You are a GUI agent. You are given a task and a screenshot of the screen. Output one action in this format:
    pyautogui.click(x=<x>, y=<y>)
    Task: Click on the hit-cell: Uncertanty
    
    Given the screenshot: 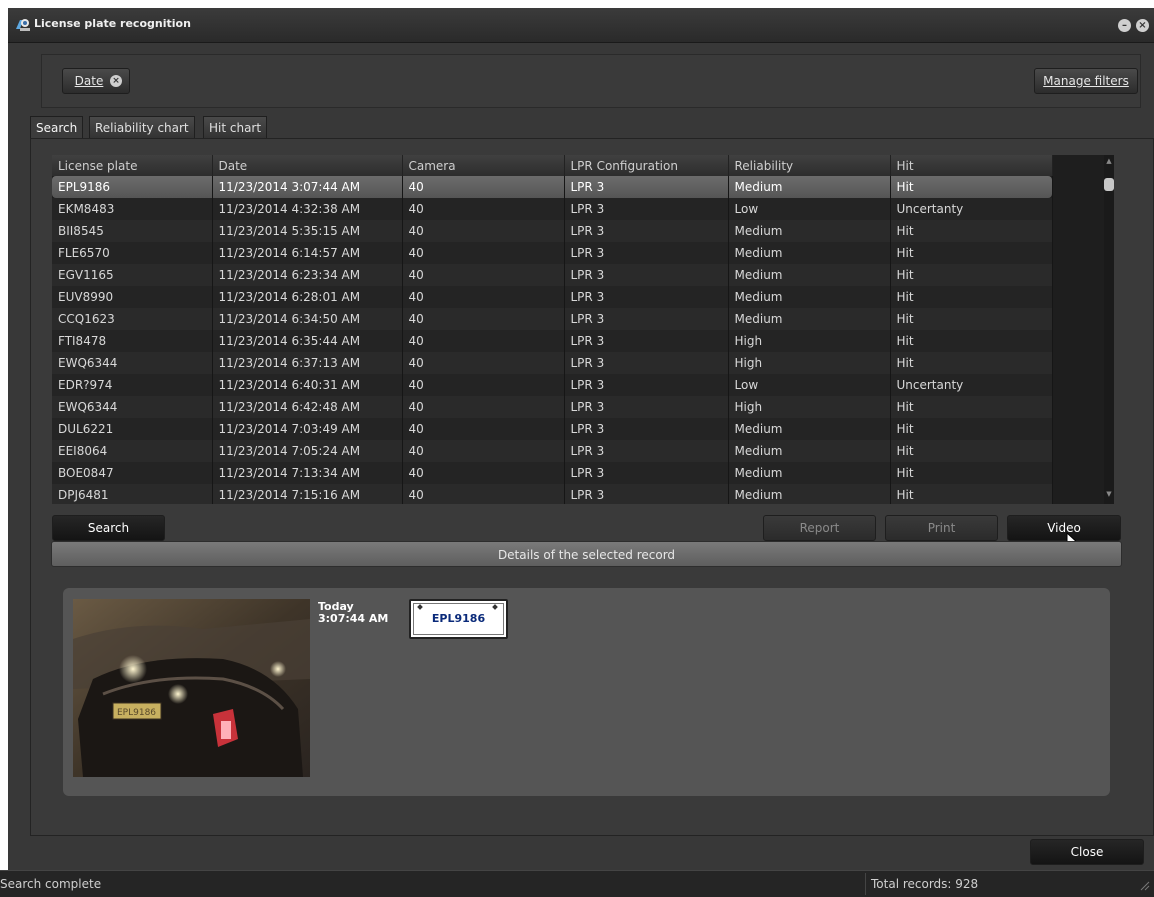 What is the action you would take?
    pyautogui.click(x=971, y=209)
    